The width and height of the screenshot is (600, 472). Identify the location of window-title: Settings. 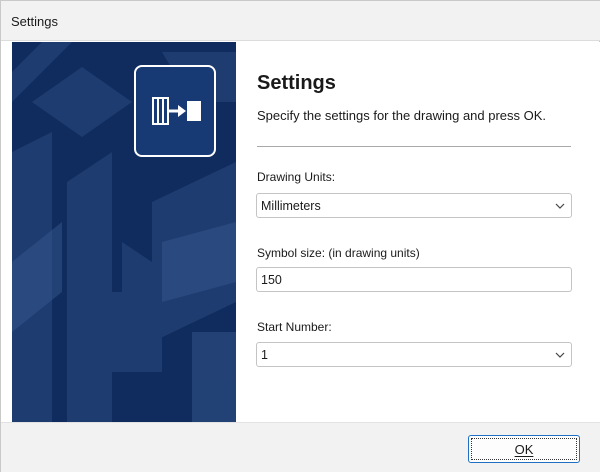
(34, 21).